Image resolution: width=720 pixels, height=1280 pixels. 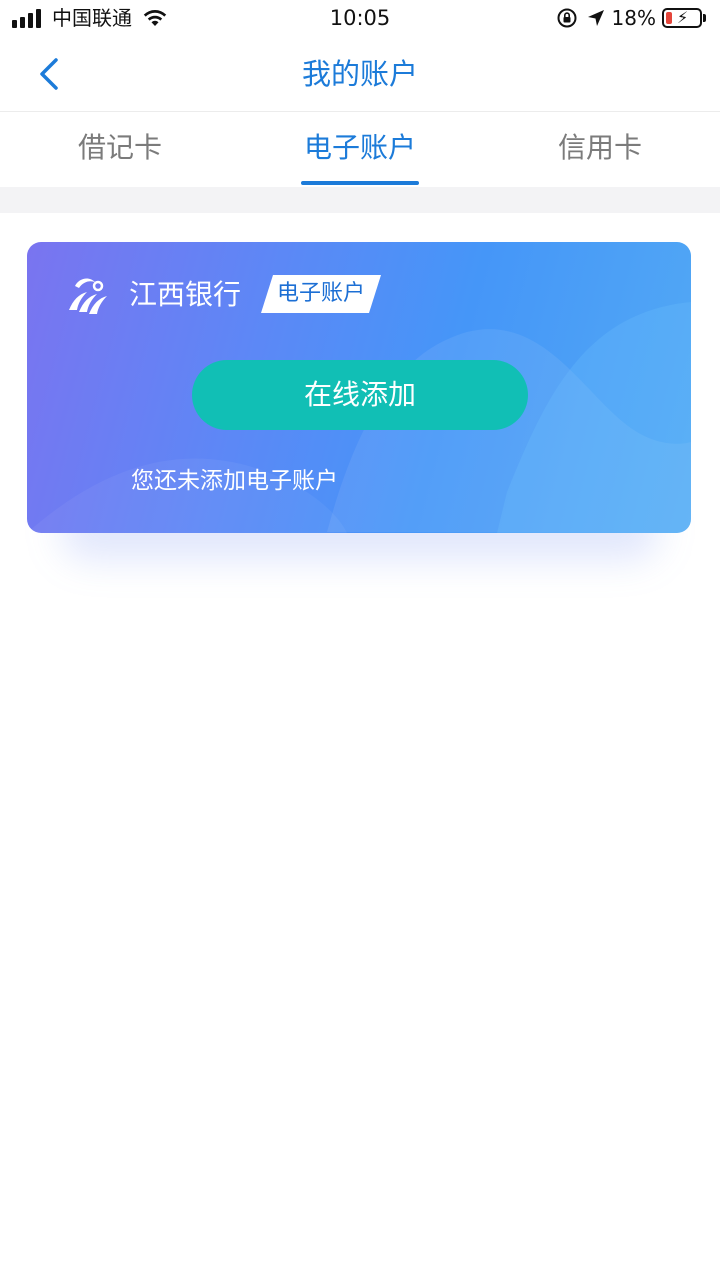 I want to click on tab-label: 电子账户, so click(x=359, y=147).